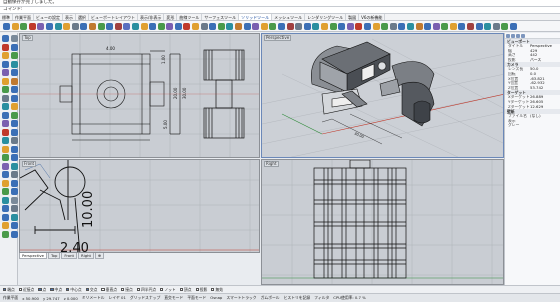 This screenshot has height=302, width=560. What do you see at coordinates (6, 17) in the screenshot?
I see `ribbon-tab: 標準` at bounding box center [6, 17].